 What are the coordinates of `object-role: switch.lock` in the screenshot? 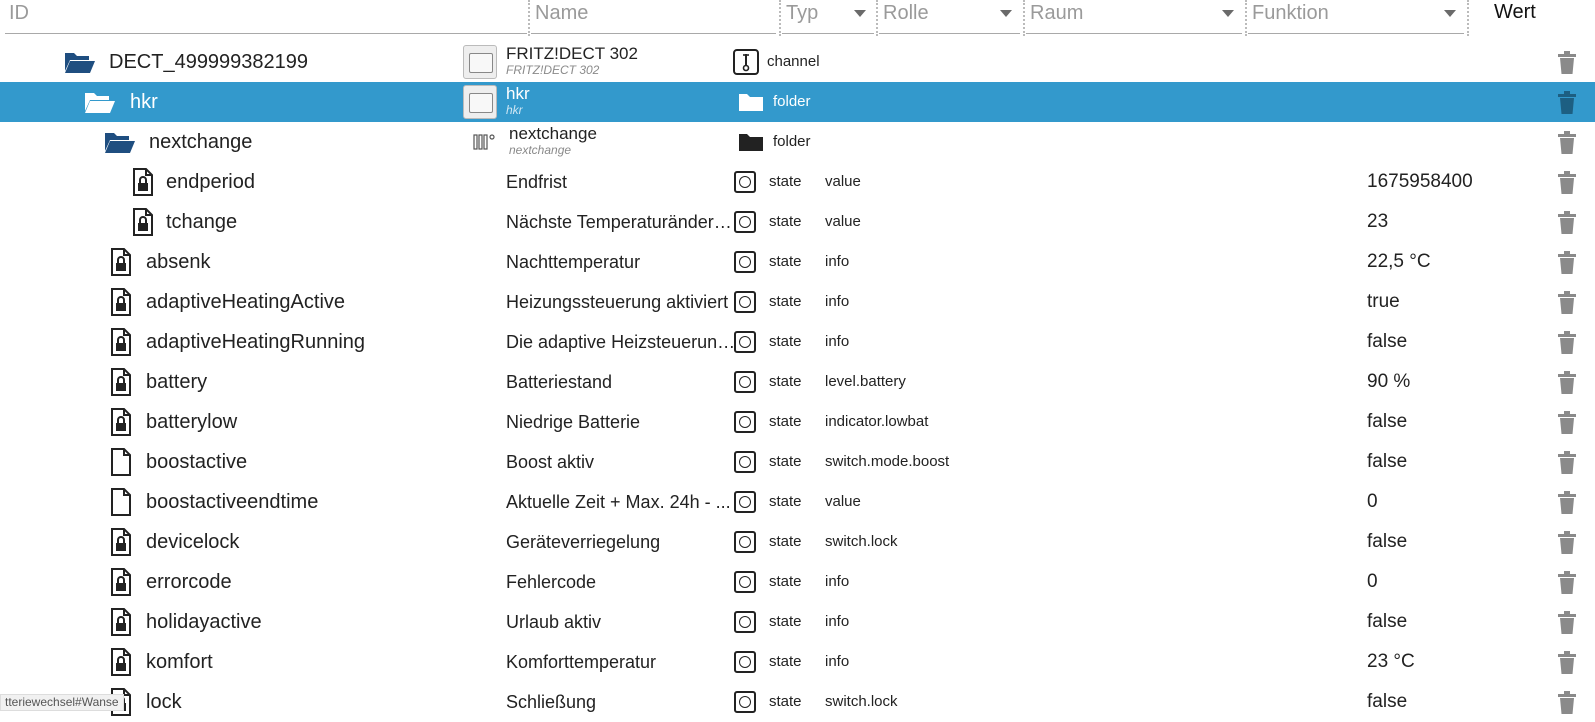 It's located at (861, 541).